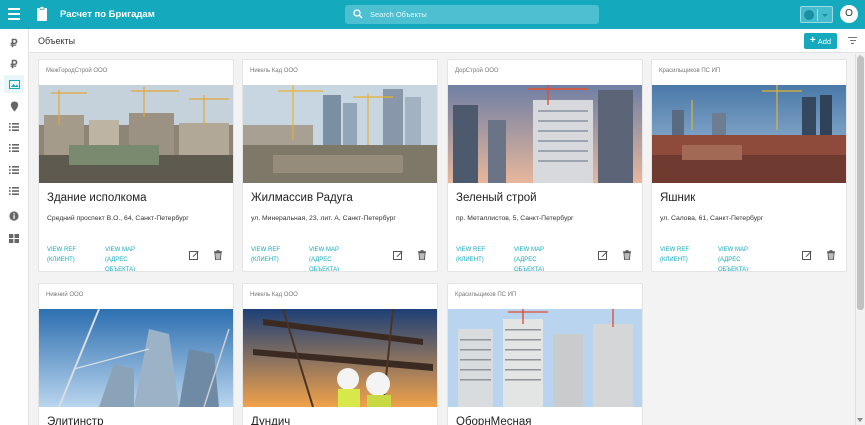 The height and width of the screenshot is (425, 865). I want to click on card-title: Элитинстр, so click(75, 420).